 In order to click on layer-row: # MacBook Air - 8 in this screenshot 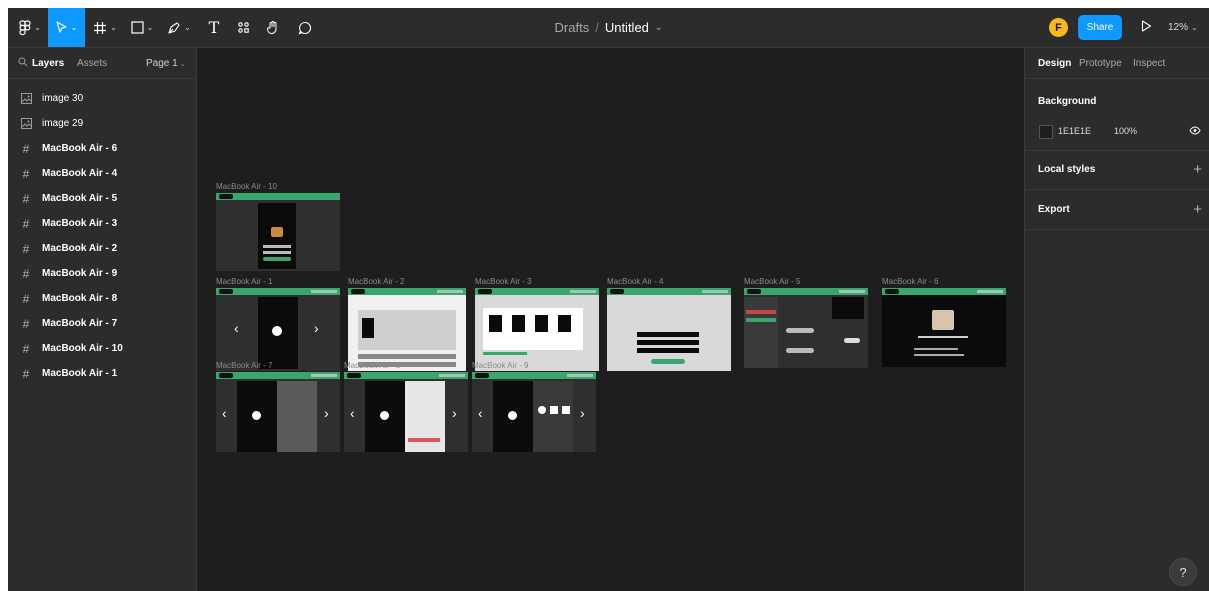, I will do `click(102, 298)`.